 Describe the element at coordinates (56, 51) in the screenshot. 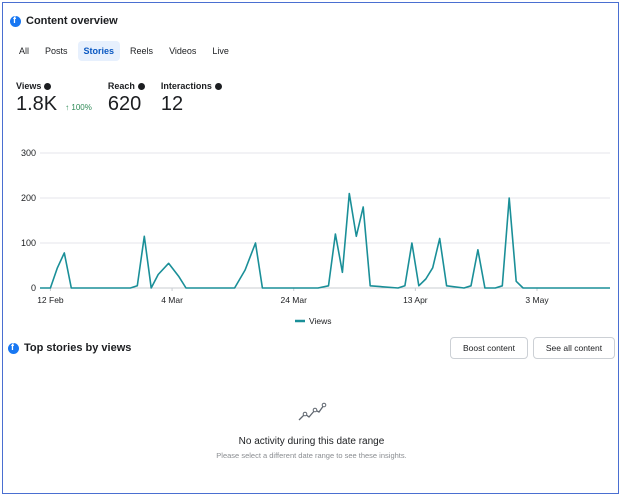

I see `tab-posts: Posts` at that location.